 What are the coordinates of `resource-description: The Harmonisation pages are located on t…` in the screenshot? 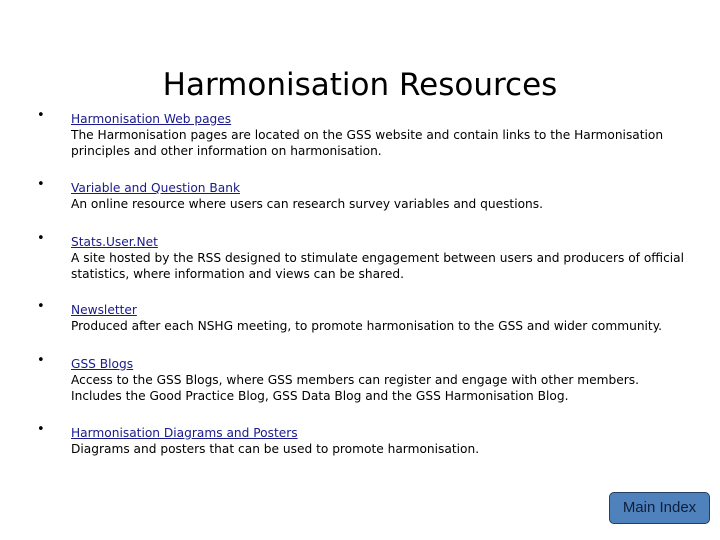 It's located at (367, 143).